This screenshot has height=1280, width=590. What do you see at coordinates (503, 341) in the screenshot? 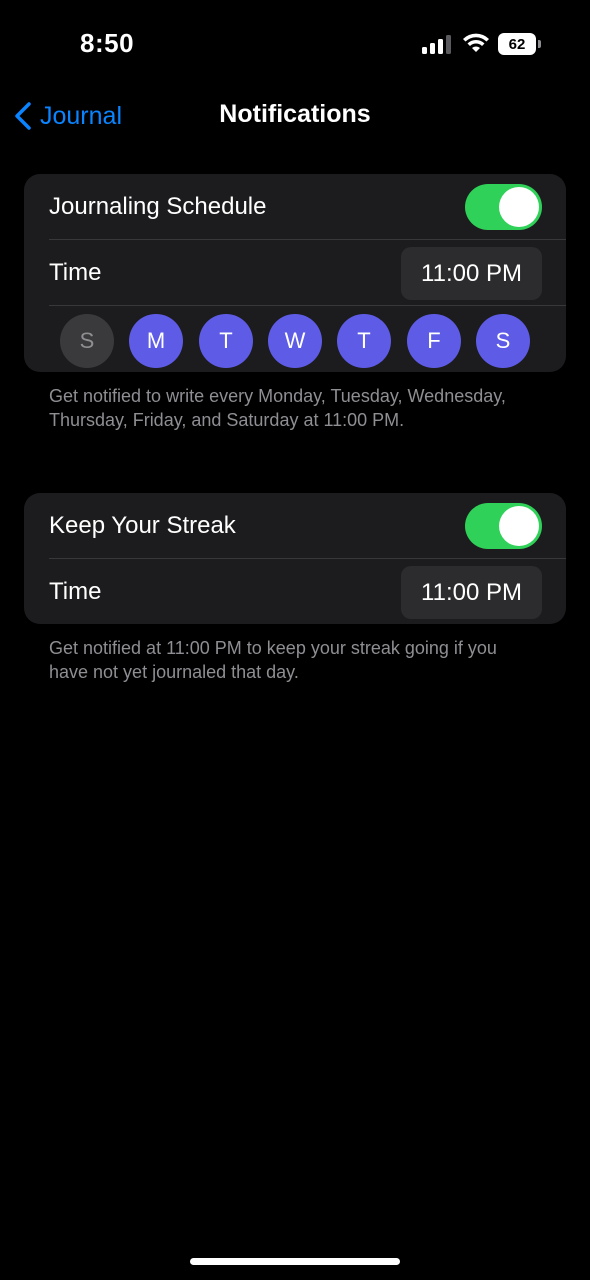
I see `day-saturday-button: S` at bounding box center [503, 341].